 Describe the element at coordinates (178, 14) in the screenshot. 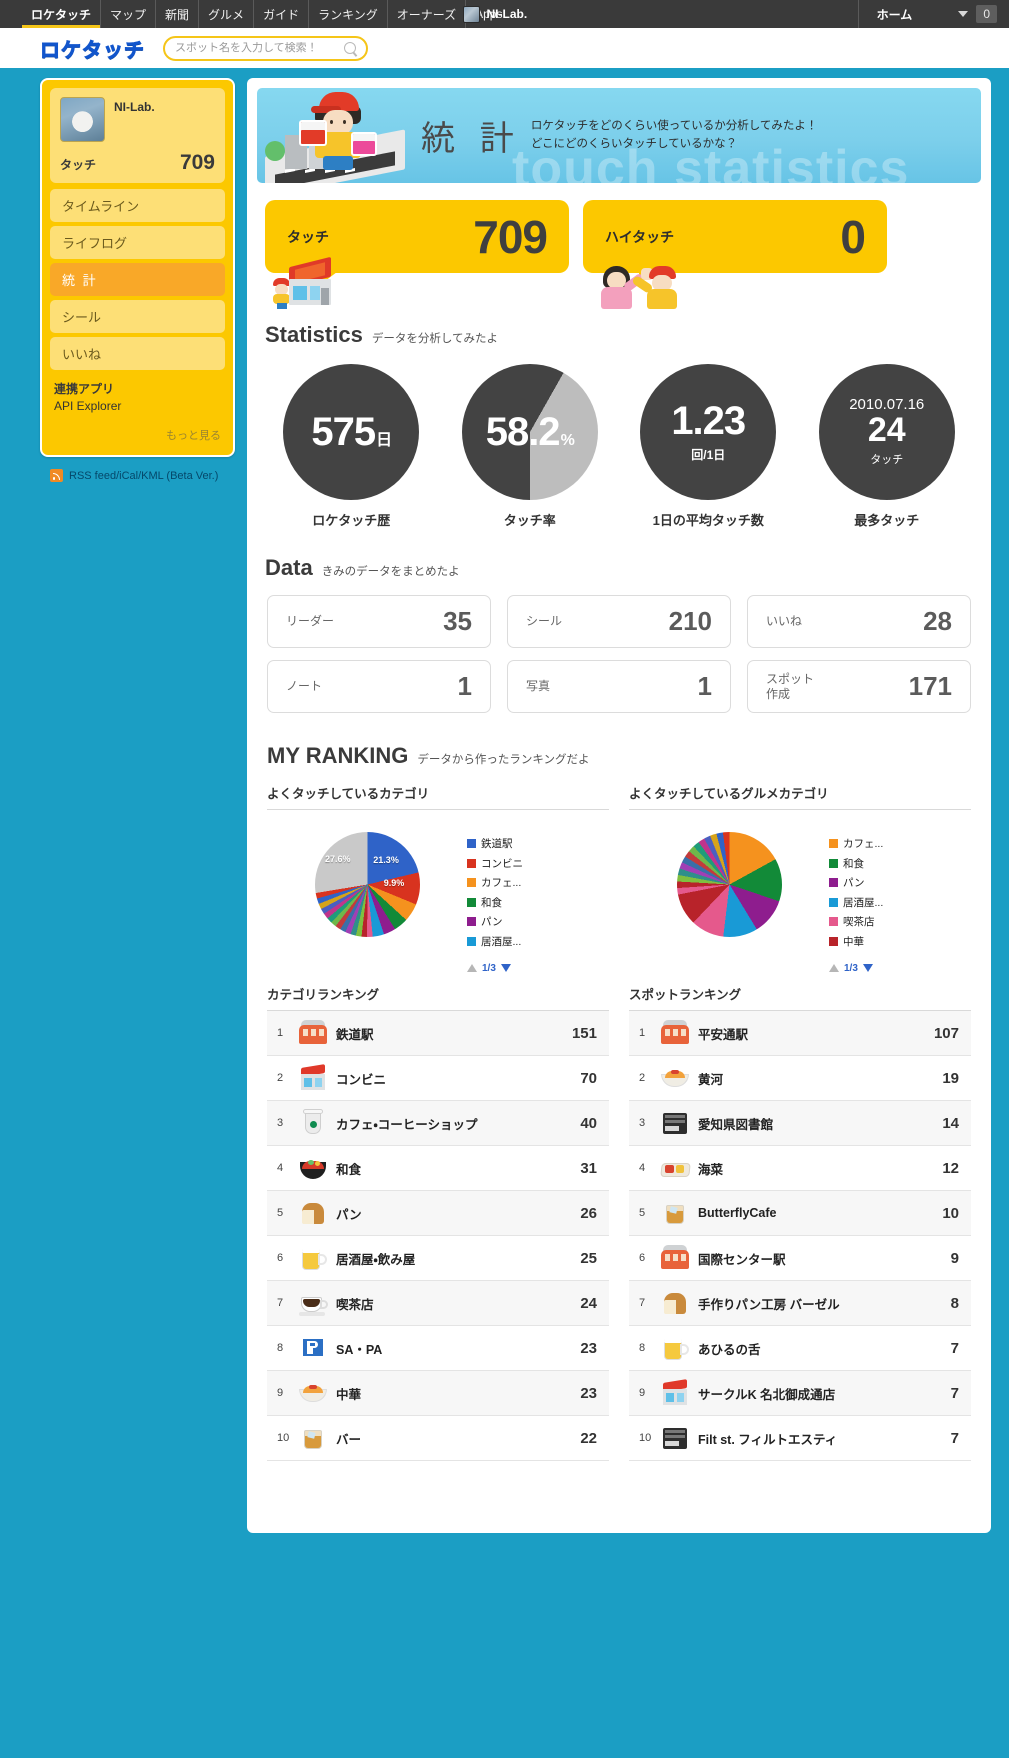

I see `nav-item-2: 新聞` at that location.